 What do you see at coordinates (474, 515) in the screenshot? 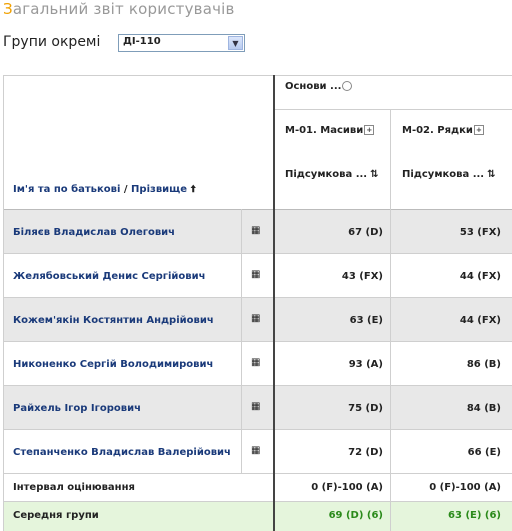
I see `average-cell: 63 (E) (6)` at bounding box center [474, 515].